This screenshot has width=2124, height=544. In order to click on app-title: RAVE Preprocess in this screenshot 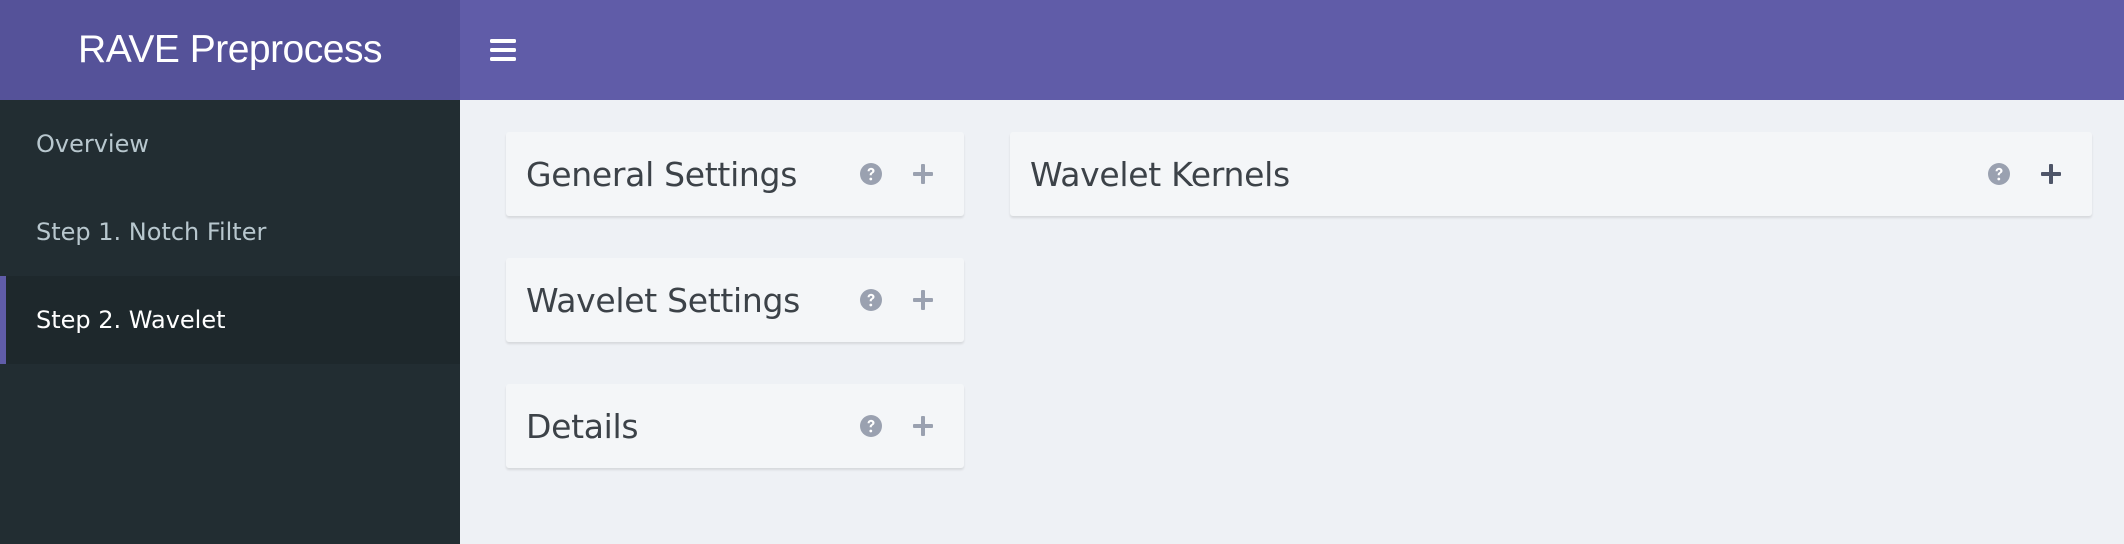, I will do `click(230, 50)`.